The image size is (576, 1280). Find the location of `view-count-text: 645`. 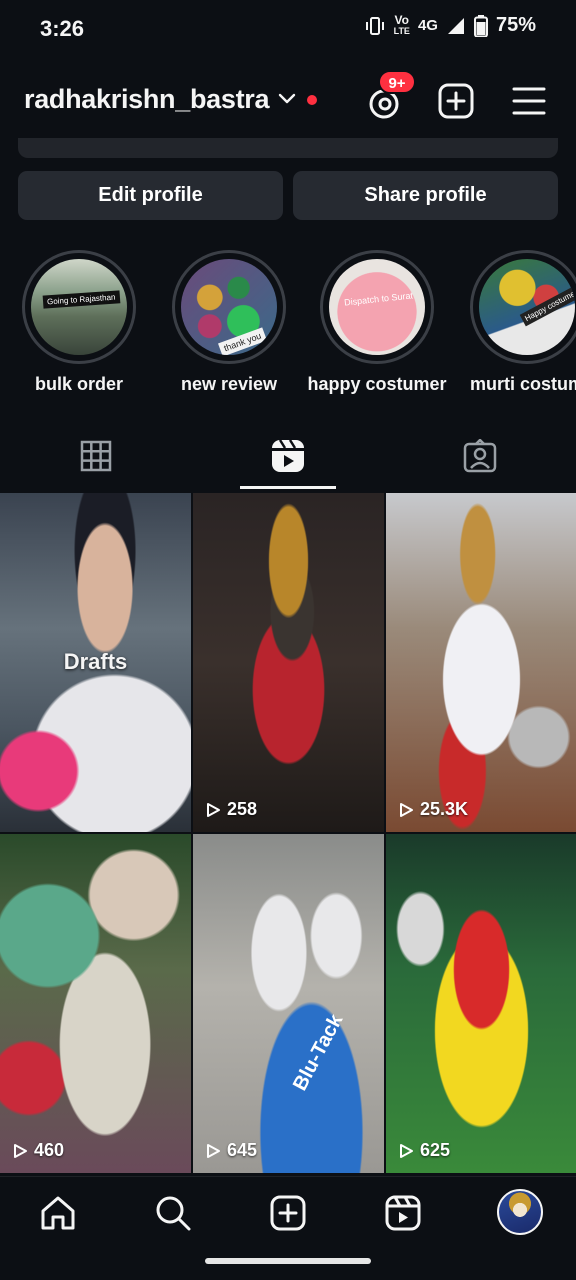

view-count-text: 645 is located at coordinates (242, 1150).